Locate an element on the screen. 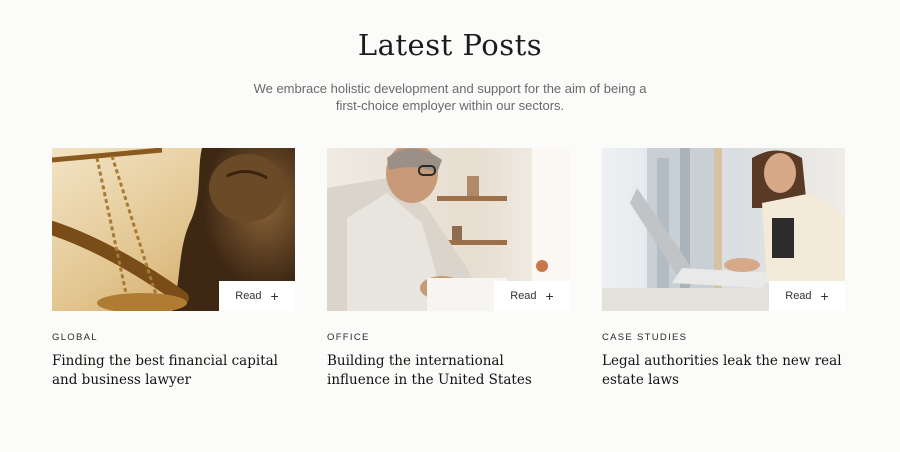 This screenshot has width=900, height=452. post-image-justice-statue: Read + is located at coordinates (173, 229).